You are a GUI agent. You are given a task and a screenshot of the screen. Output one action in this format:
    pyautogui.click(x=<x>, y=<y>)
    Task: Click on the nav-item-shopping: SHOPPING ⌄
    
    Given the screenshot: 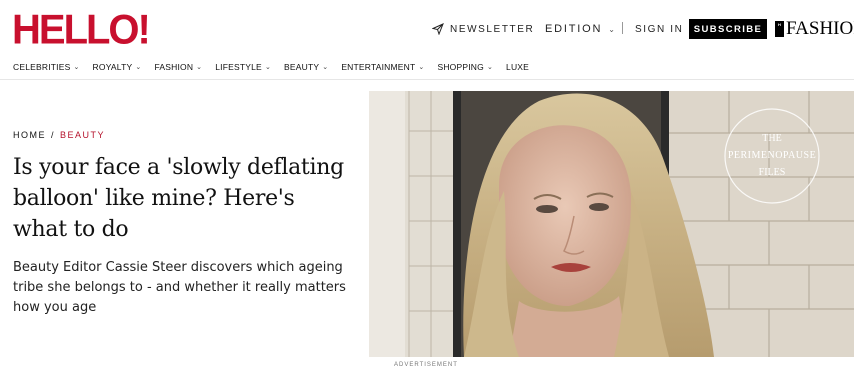 What is the action you would take?
    pyautogui.click(x=465, y=67)
    